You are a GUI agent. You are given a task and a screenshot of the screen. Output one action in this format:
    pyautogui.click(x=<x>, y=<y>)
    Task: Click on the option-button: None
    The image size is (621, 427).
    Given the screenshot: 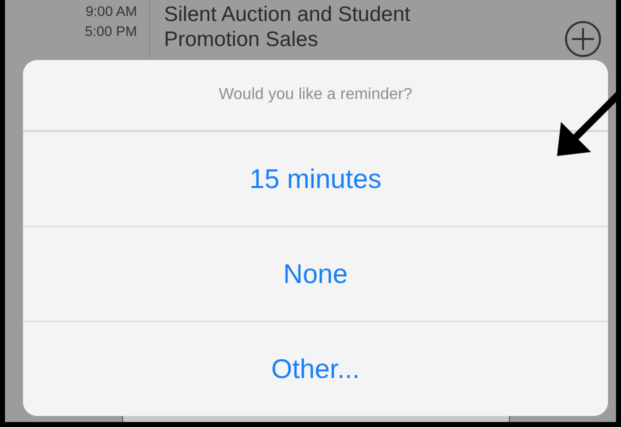 What is the action you would take?
    pyautogui.click(x=315, y=274)
    